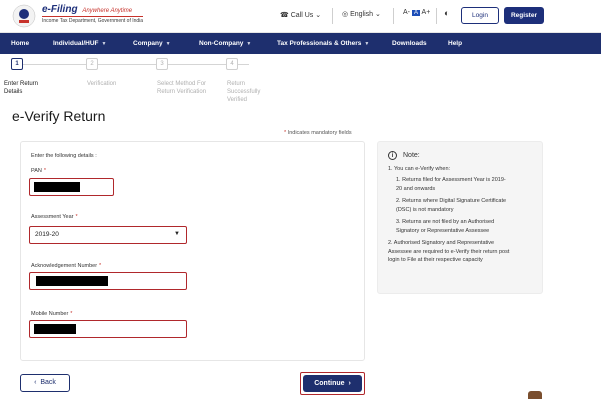  I want to click on pan-field, so click(71, 187).